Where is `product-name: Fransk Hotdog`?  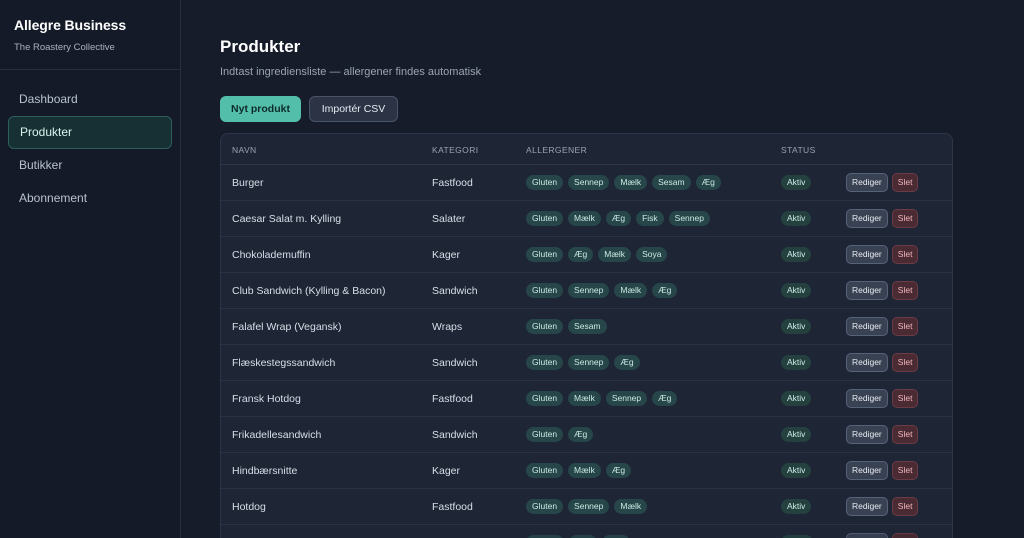 product-name: Fransk Hotdog is located at coordinates (266, 399).